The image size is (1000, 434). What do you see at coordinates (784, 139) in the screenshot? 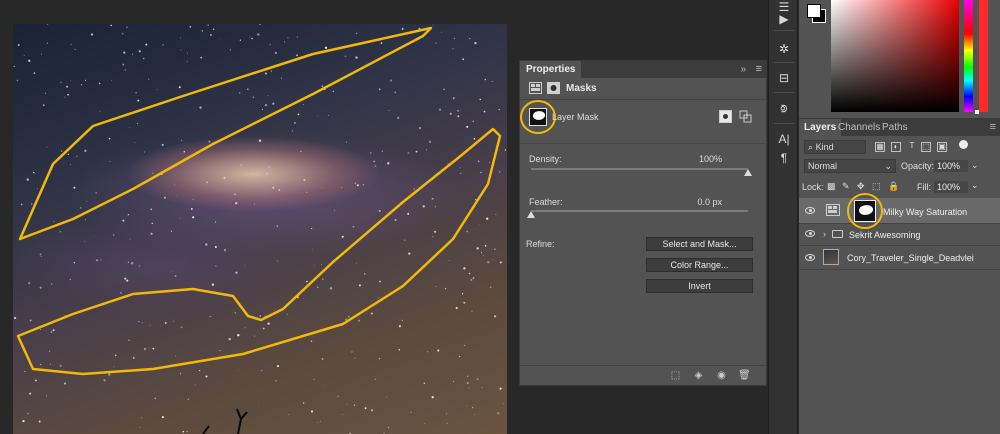
I see `character-icon: A|` at bounding box center [784, 139].